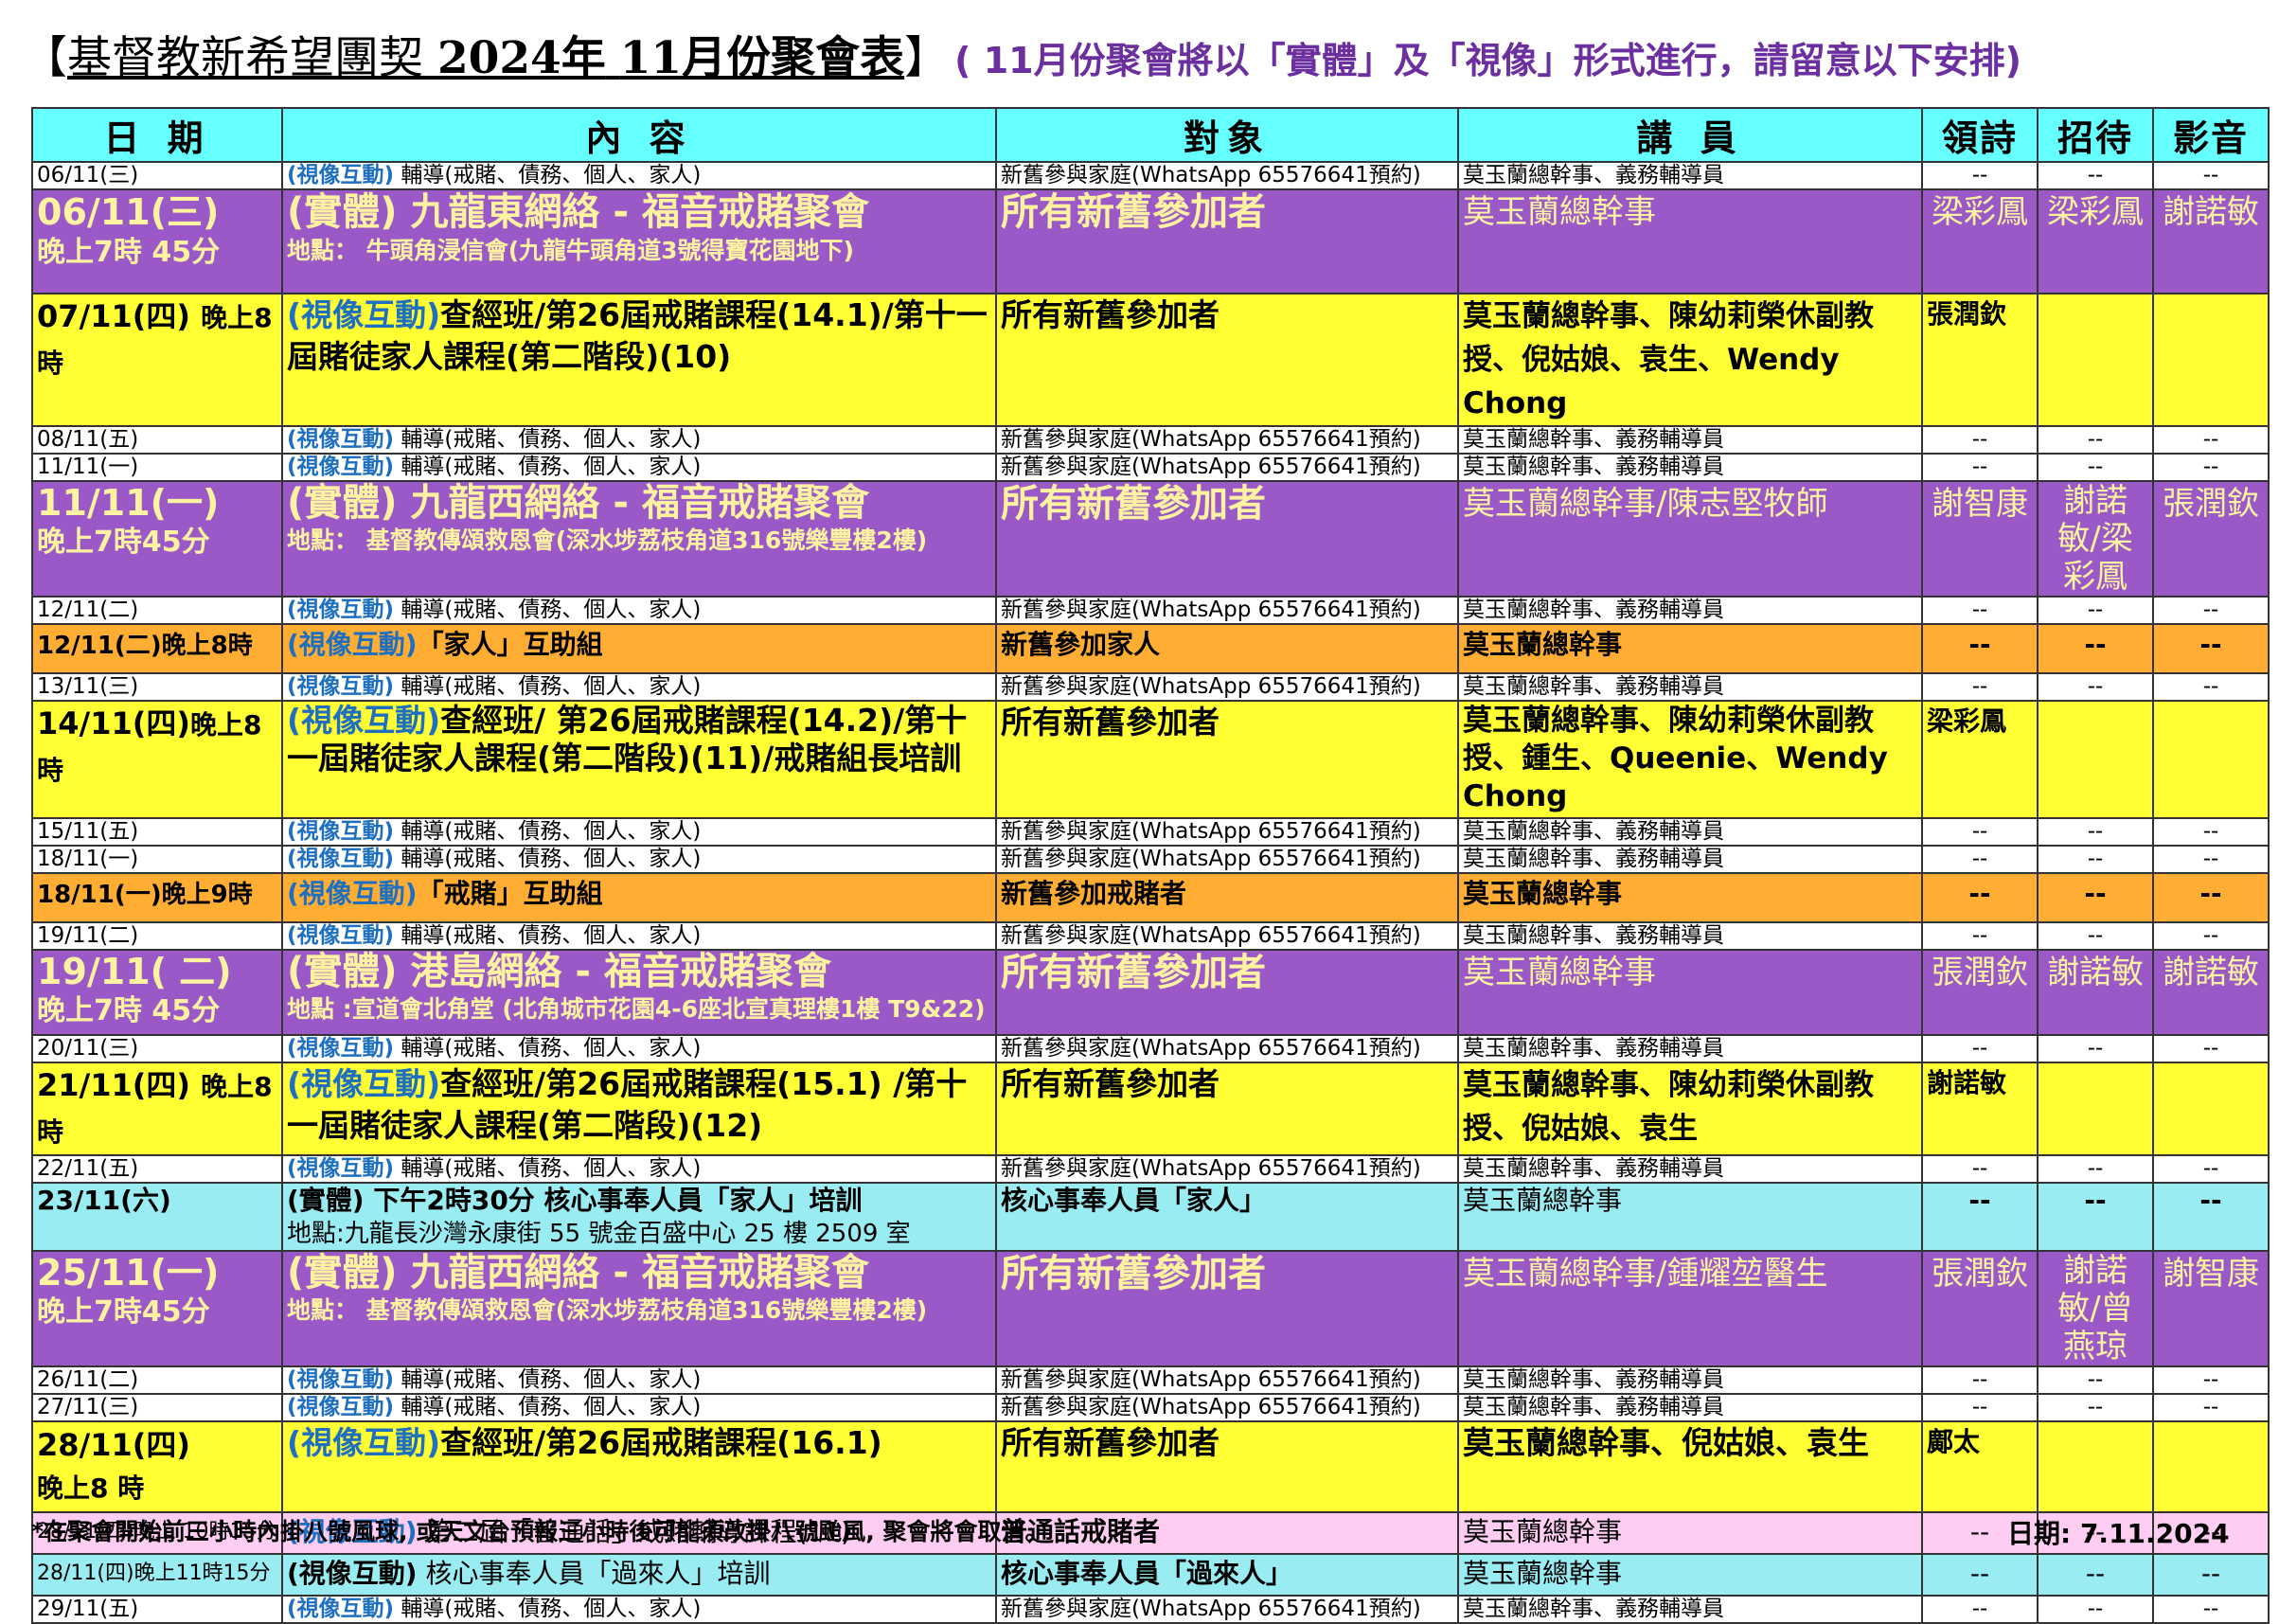 The height and width of the screenshot is (1624, 2279). What do you see at coordinates (1980, 1467) in the screenshot?
I see `row-poem: 鄺太` at bounding box center [1980, 1467].